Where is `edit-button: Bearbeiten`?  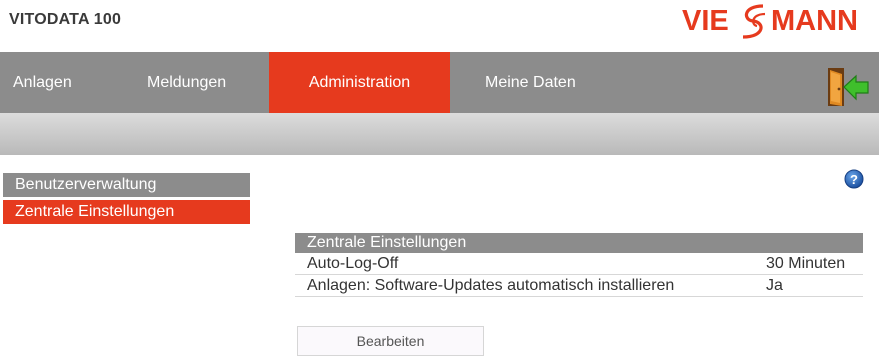
edit-button: Bearbeiten is located at coordinates (390, 341).